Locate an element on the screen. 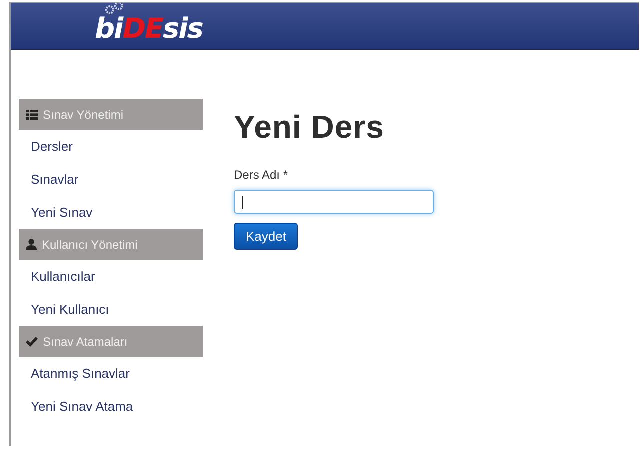 The width and height of the screenshot is (640, 454). check-icon is located at coordinates (32, 341).